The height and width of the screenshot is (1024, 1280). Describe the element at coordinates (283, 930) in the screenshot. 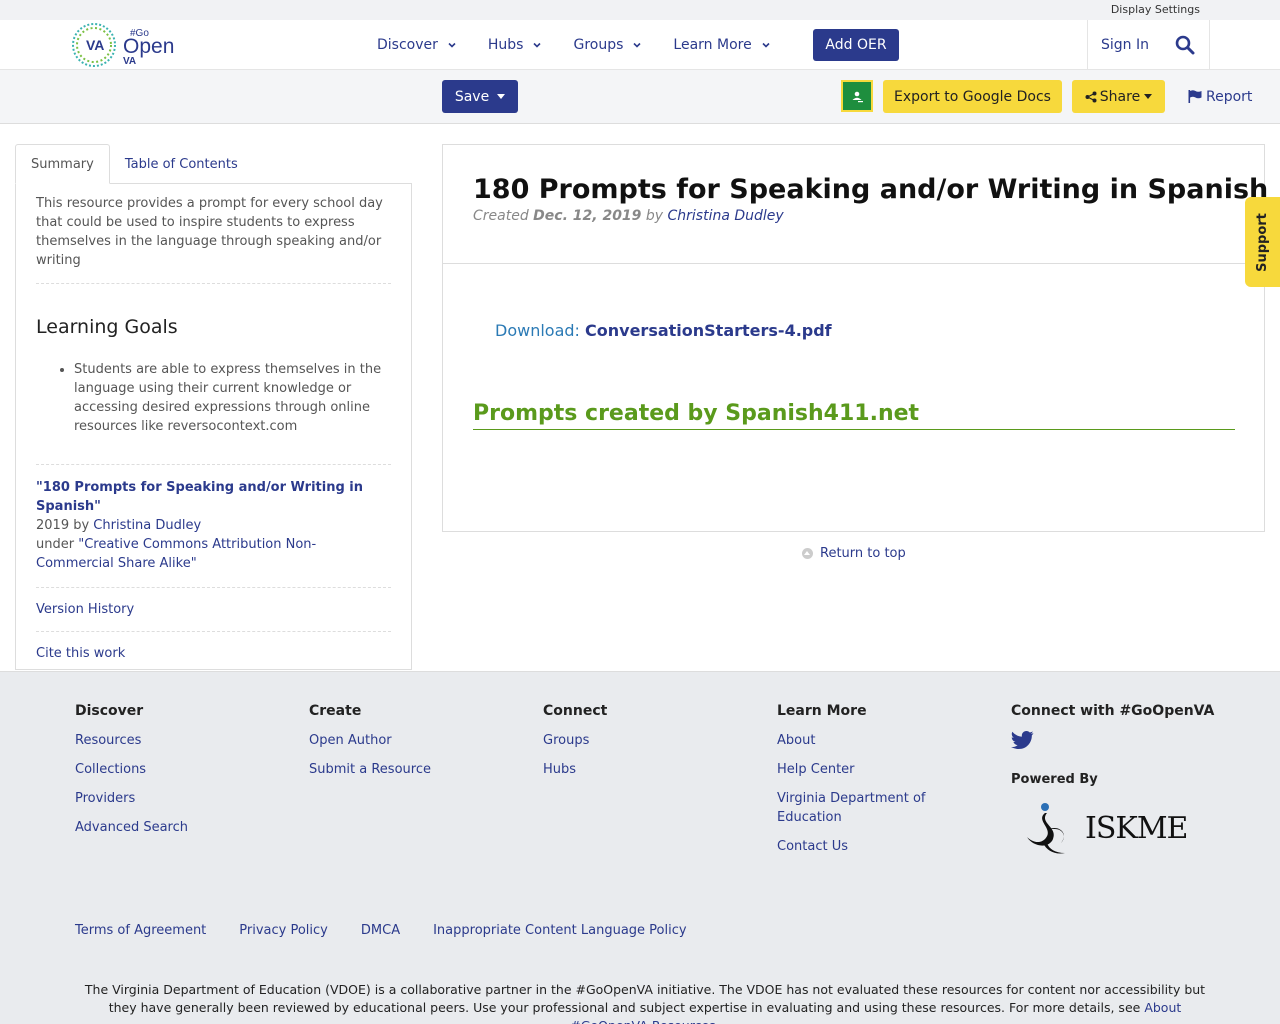

I see `privacy-link: Privacy Policy` at that location.